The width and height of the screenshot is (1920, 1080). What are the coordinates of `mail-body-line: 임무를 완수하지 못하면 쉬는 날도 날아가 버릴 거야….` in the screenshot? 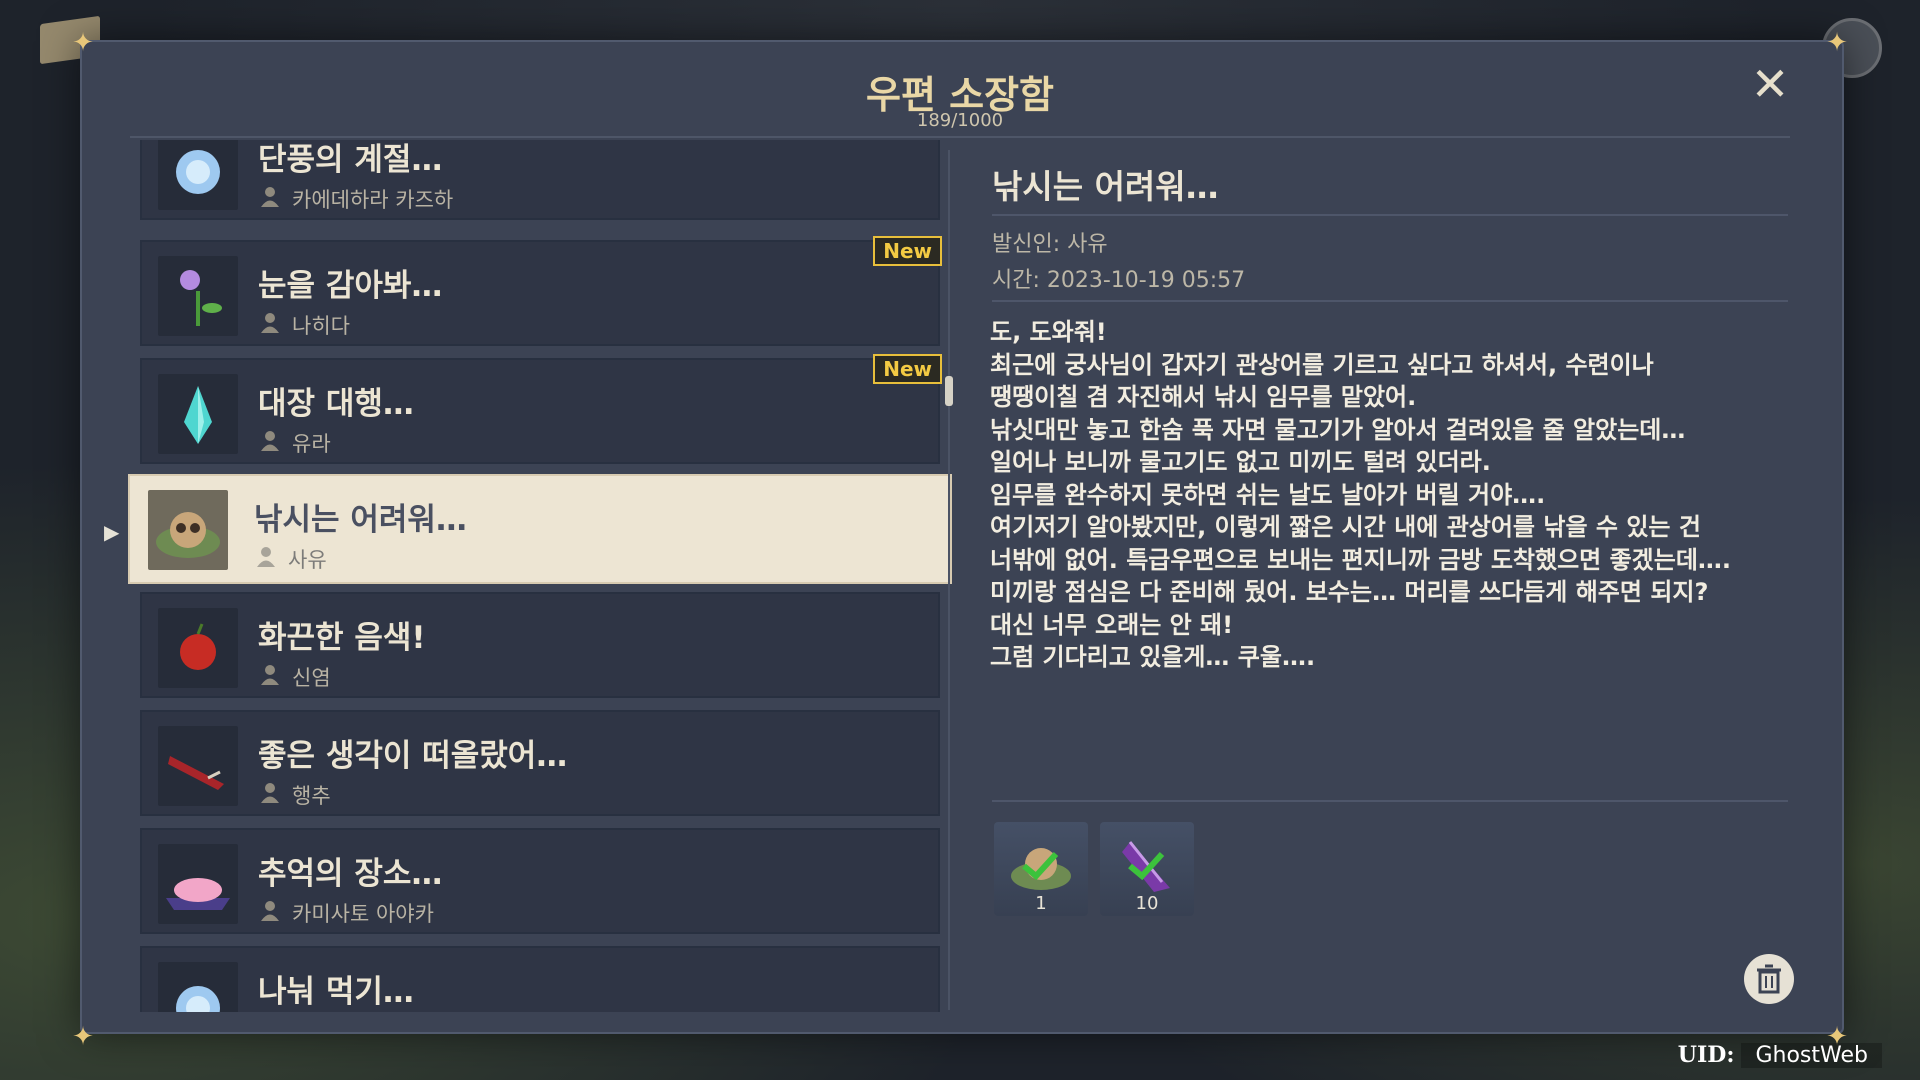 It's located at (1268, 494).